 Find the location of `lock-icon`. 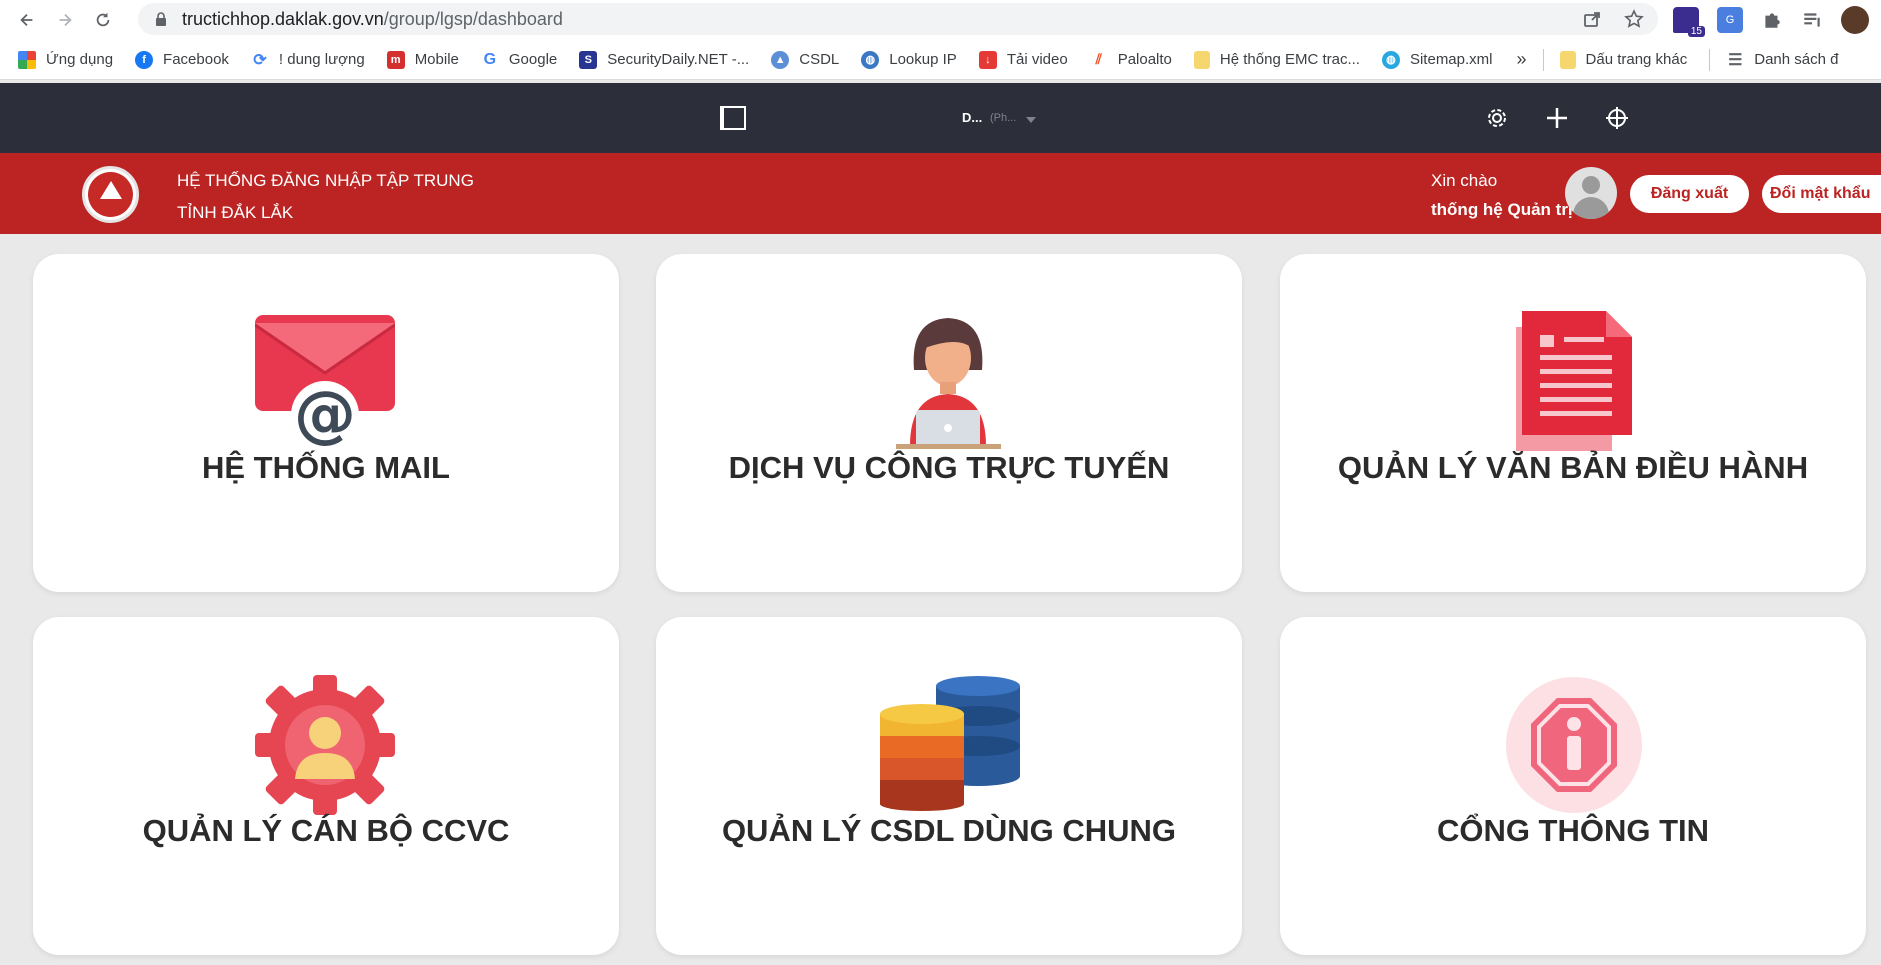

lock-icon is located at coordinates (161, 19).